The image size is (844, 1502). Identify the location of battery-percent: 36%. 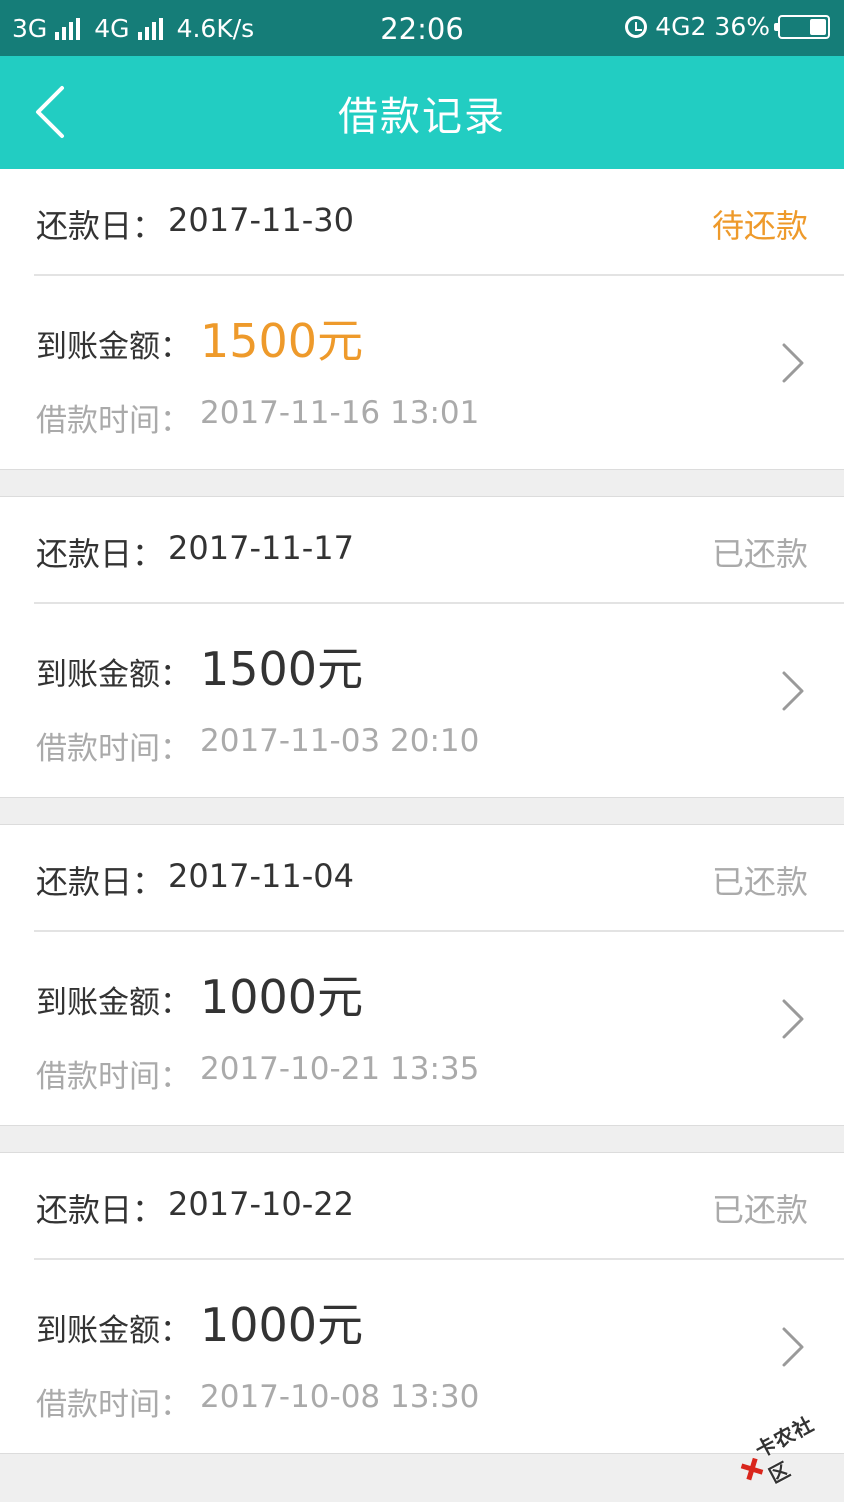
(742, 26).